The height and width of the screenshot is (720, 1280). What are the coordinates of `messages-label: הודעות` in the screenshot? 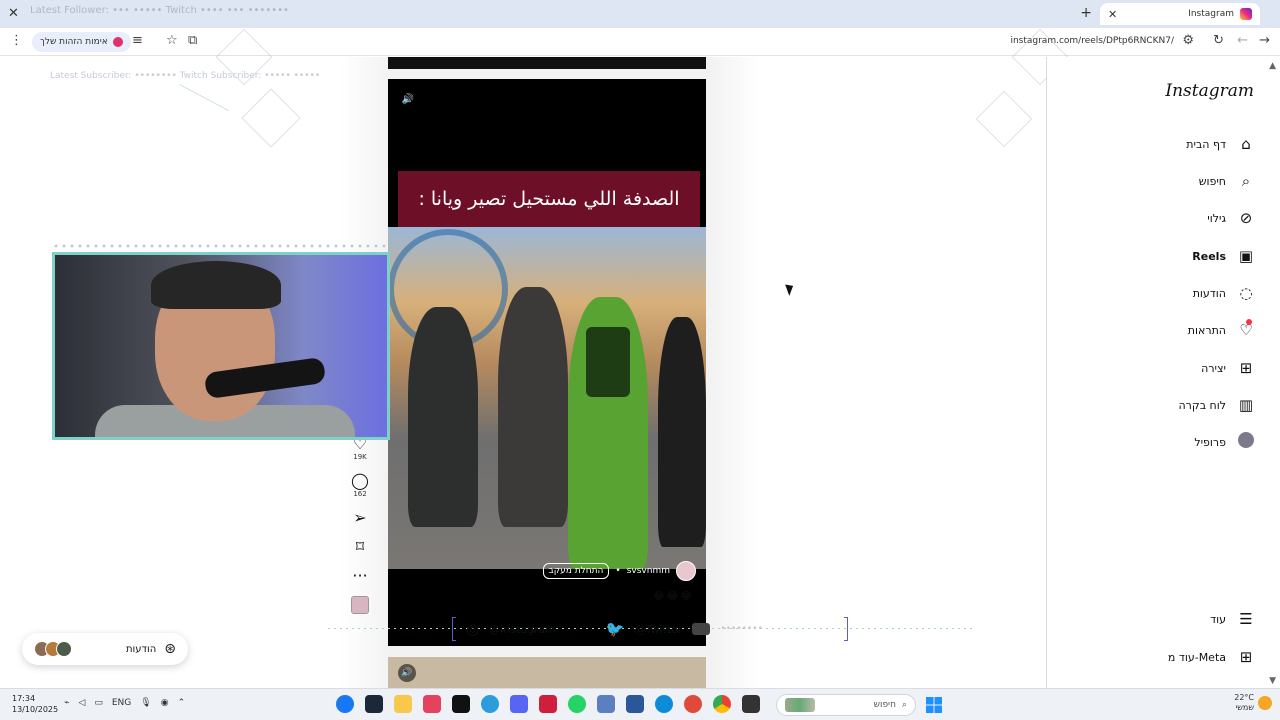 It's located at (141, 649).